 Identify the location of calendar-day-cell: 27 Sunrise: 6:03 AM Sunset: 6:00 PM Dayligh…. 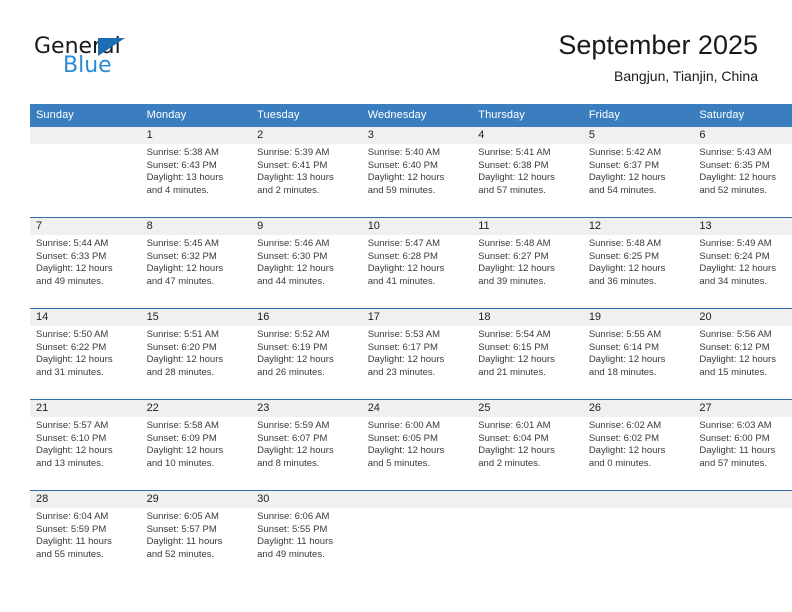
(742, 445).